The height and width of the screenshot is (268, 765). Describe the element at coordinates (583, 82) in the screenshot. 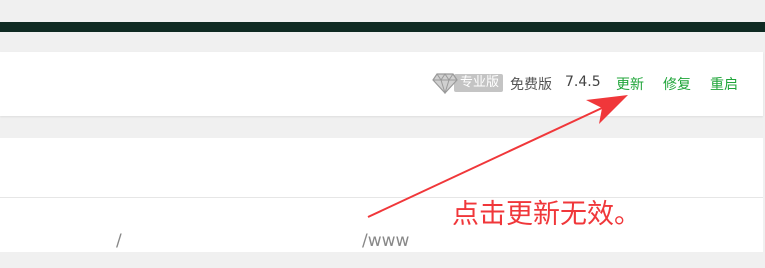

I see `version-number: 7.4.5` at that location.